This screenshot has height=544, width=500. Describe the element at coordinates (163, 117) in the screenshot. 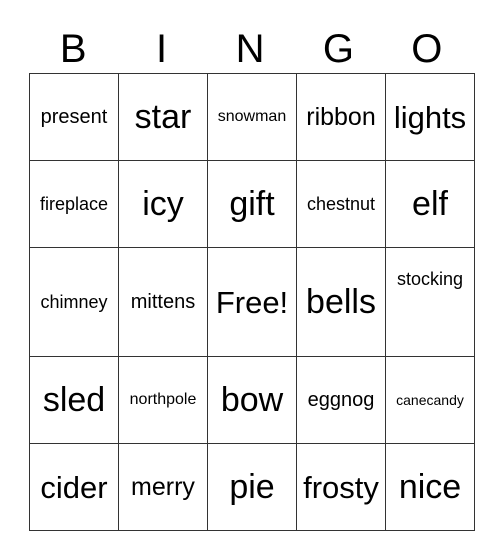

I see `card-cell: star` at that location.